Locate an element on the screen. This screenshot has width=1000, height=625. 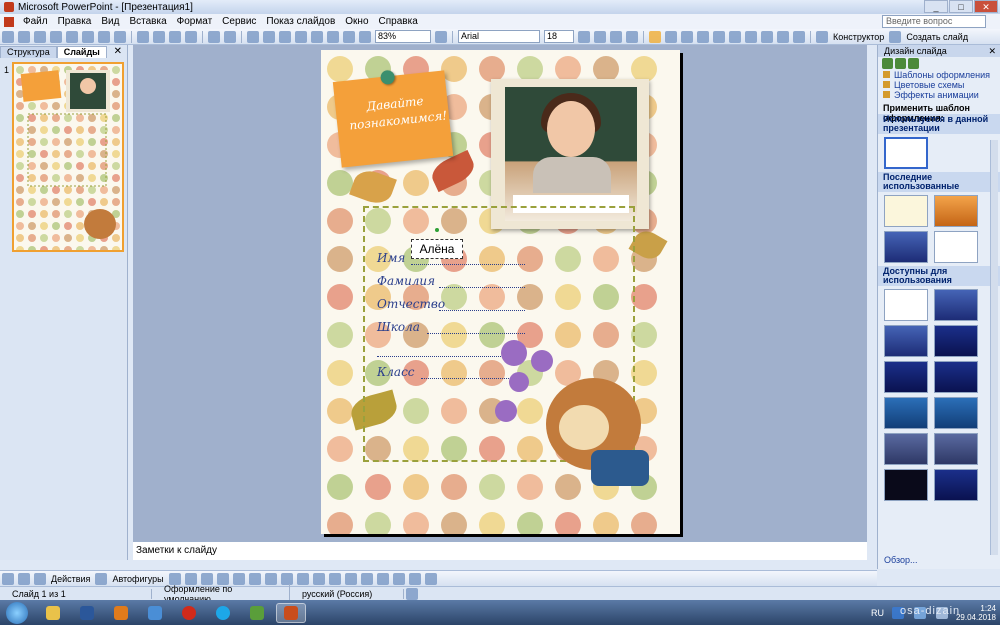
decrease-indent-icon is located at coordinates (767, 36).